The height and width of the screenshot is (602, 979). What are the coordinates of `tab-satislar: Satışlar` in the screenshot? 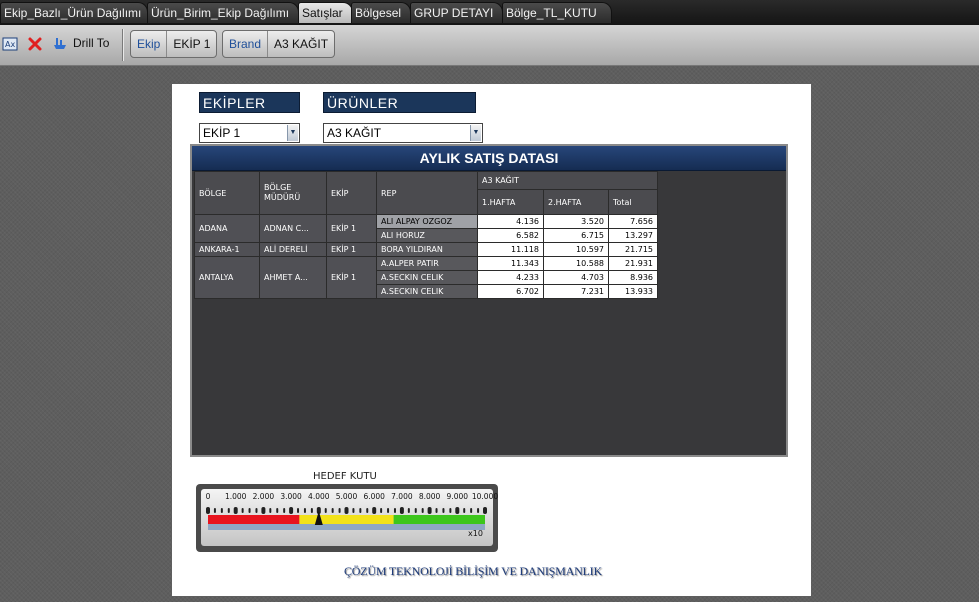 It's located at (325, 12).